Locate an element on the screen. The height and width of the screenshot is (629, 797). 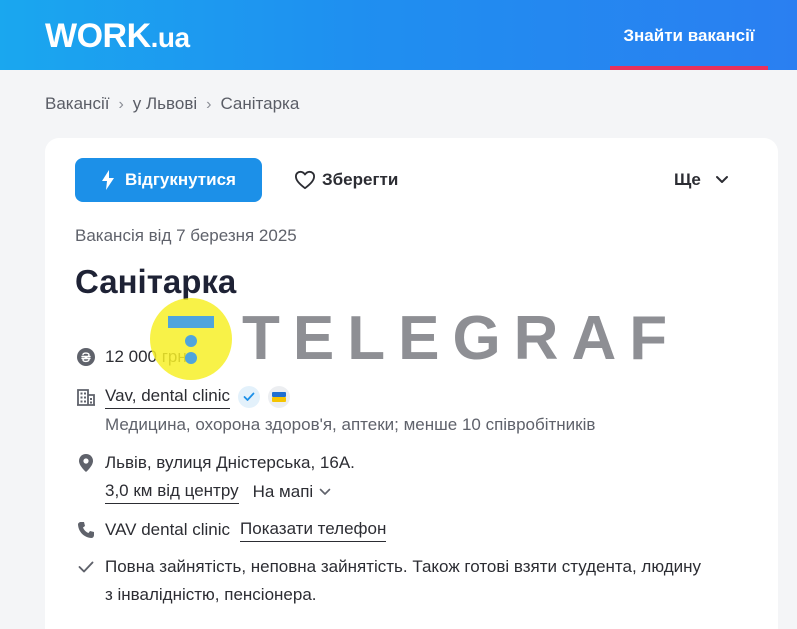
company-link: Vav, dental clinic is located at coordinates (168, 397).